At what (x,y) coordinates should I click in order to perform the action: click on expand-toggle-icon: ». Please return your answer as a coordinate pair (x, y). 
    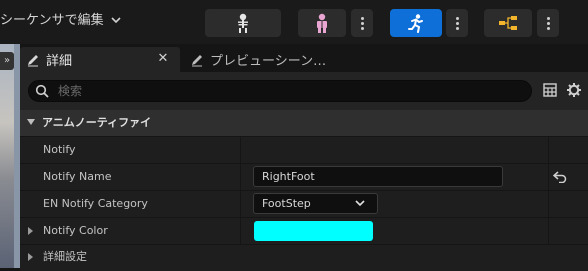
    Looking at the image, I should click on (7, 61).